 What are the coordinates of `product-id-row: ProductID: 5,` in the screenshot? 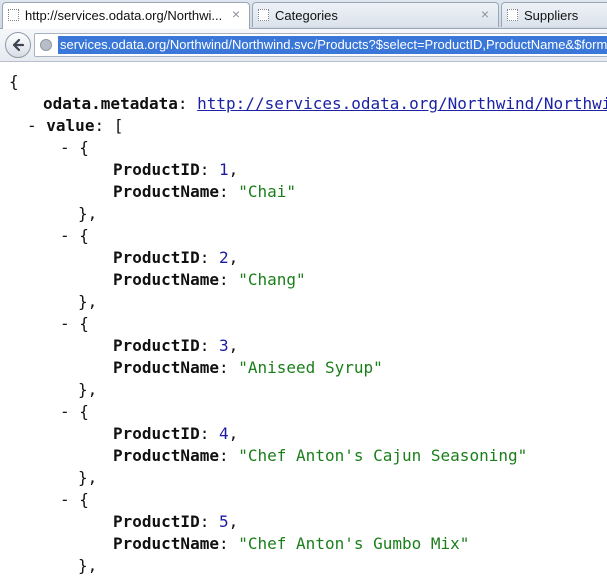 It's located at (176, 521).